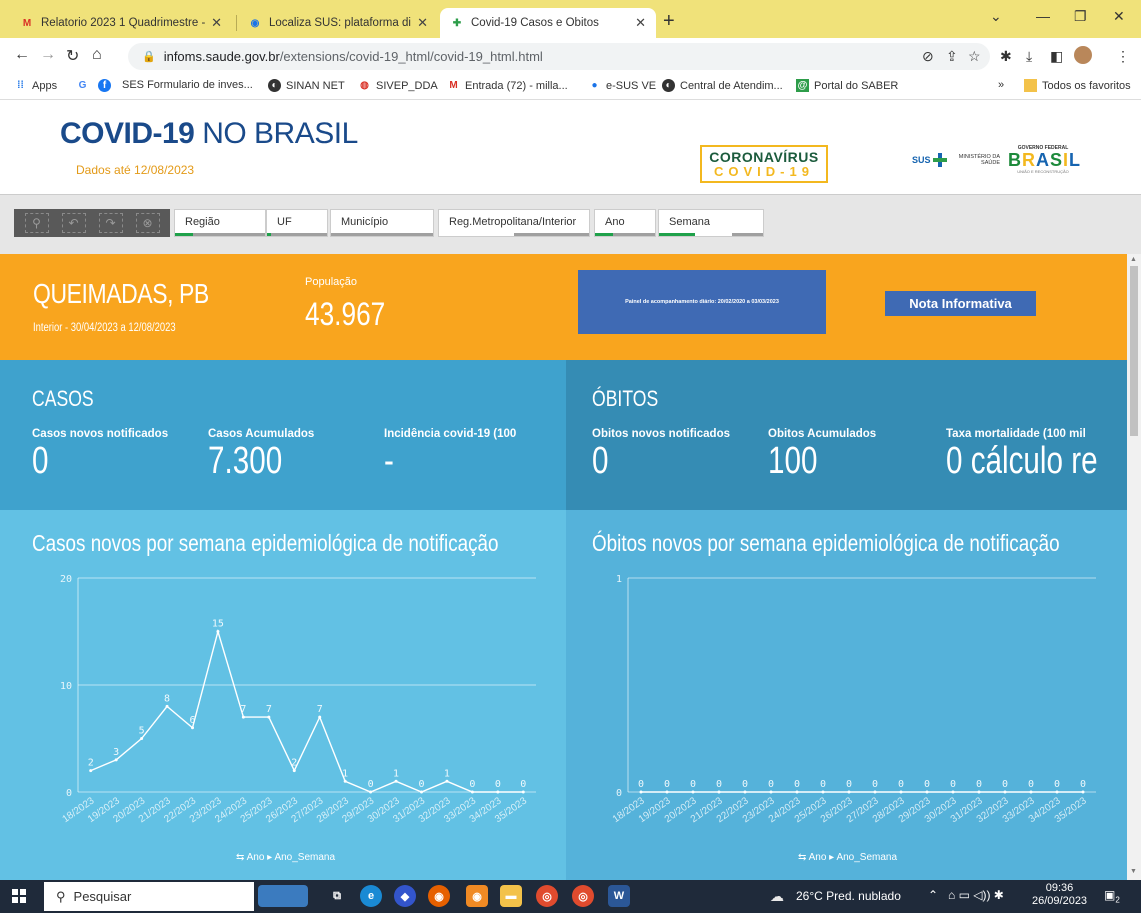 This screenshot has height=913, width=1141. What do you see at coordinates (1077, 85) in the screenshot?
I see `bookmark-all-favorites: Todos os favoritos` at bounding box center [1077, 85].